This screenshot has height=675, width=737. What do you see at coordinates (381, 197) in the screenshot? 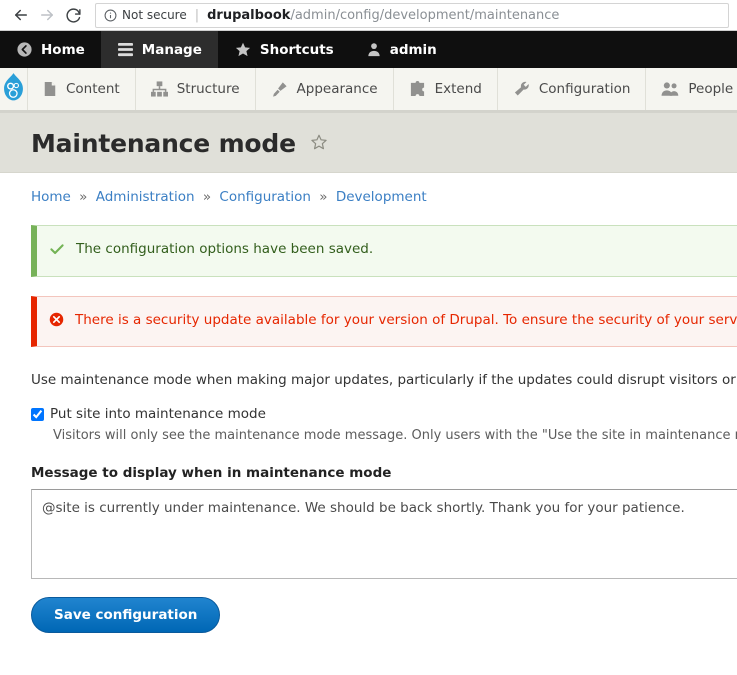
I see `breadcrumb-item-development: Development` at bounding box center [381, 197].